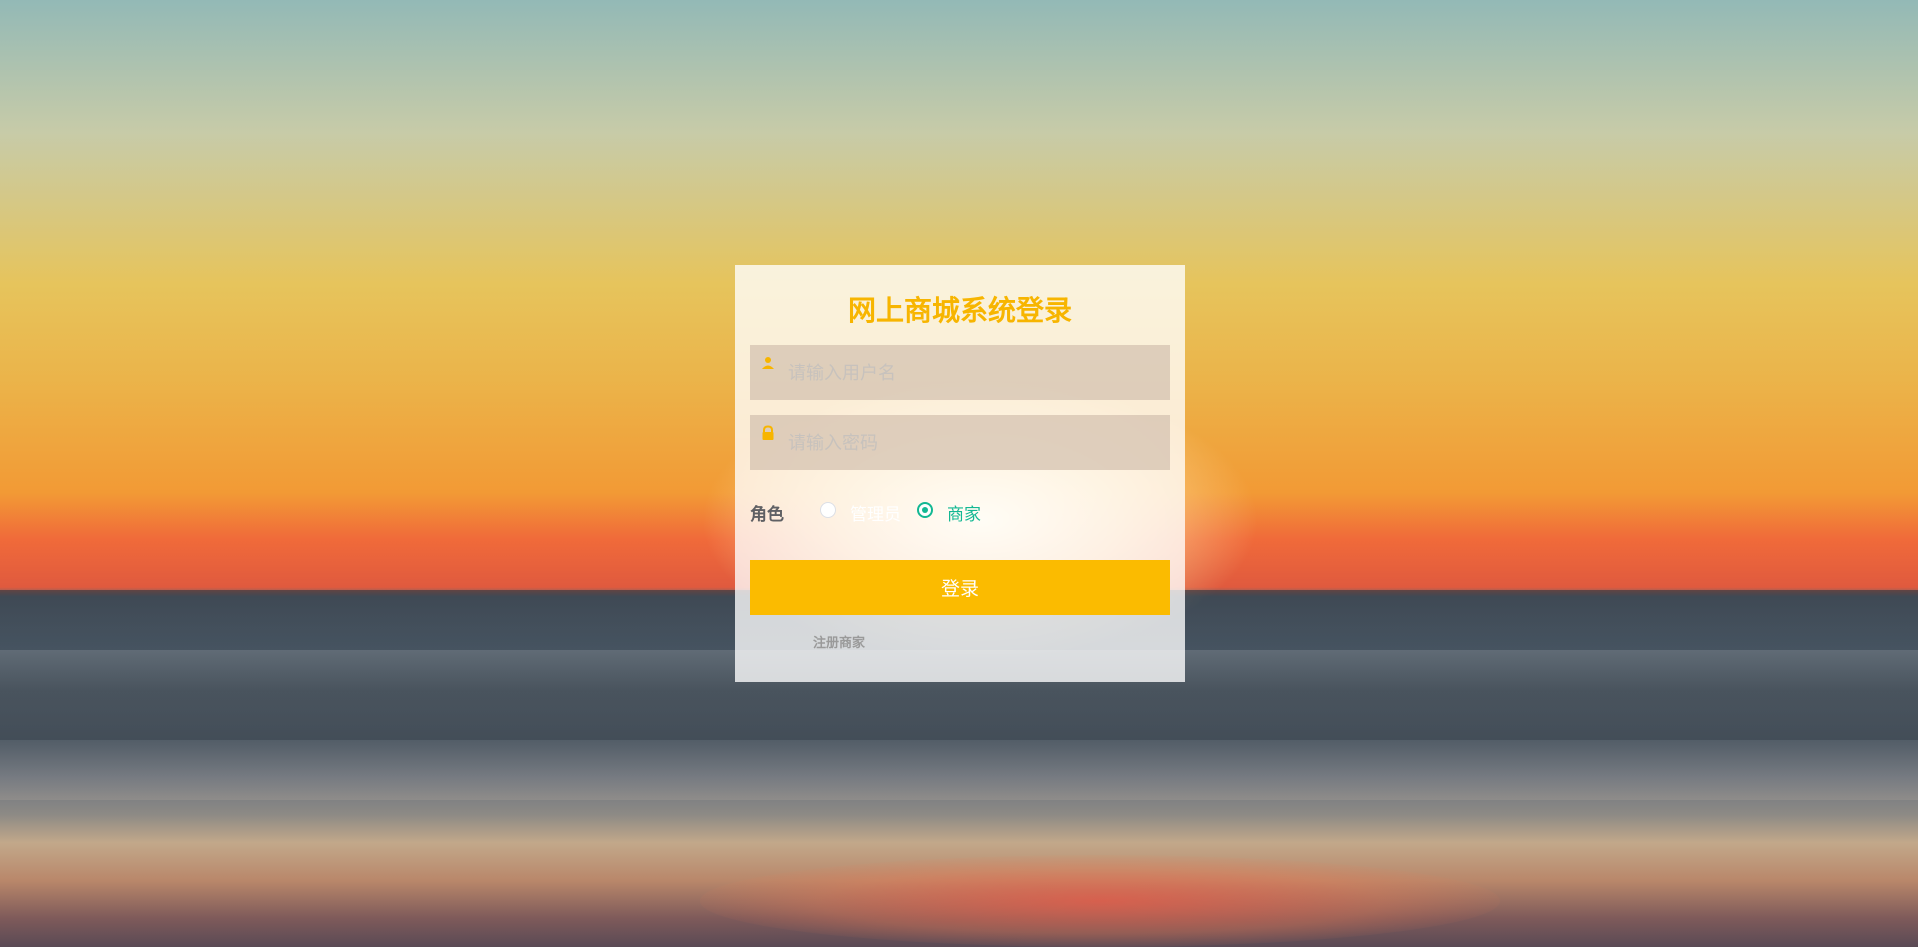  Describe the element at coordinates (768, 433) in the screenshot. I see `lock-icon` at that location.